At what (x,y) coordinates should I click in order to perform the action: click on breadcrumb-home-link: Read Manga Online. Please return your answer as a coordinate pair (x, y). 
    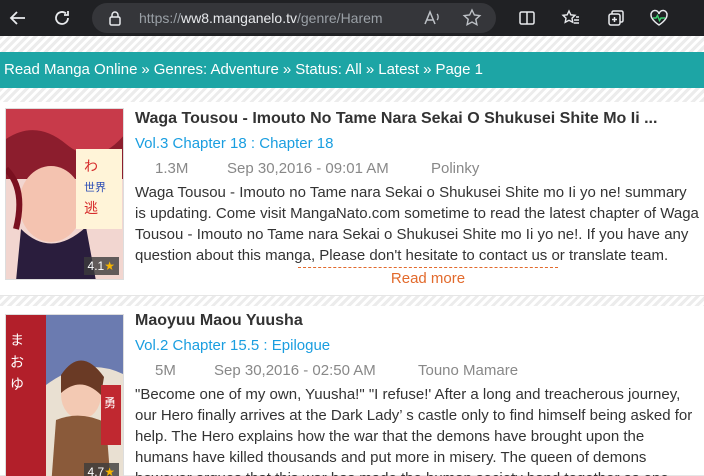
    Looking at the image, I should click on (70, 69).